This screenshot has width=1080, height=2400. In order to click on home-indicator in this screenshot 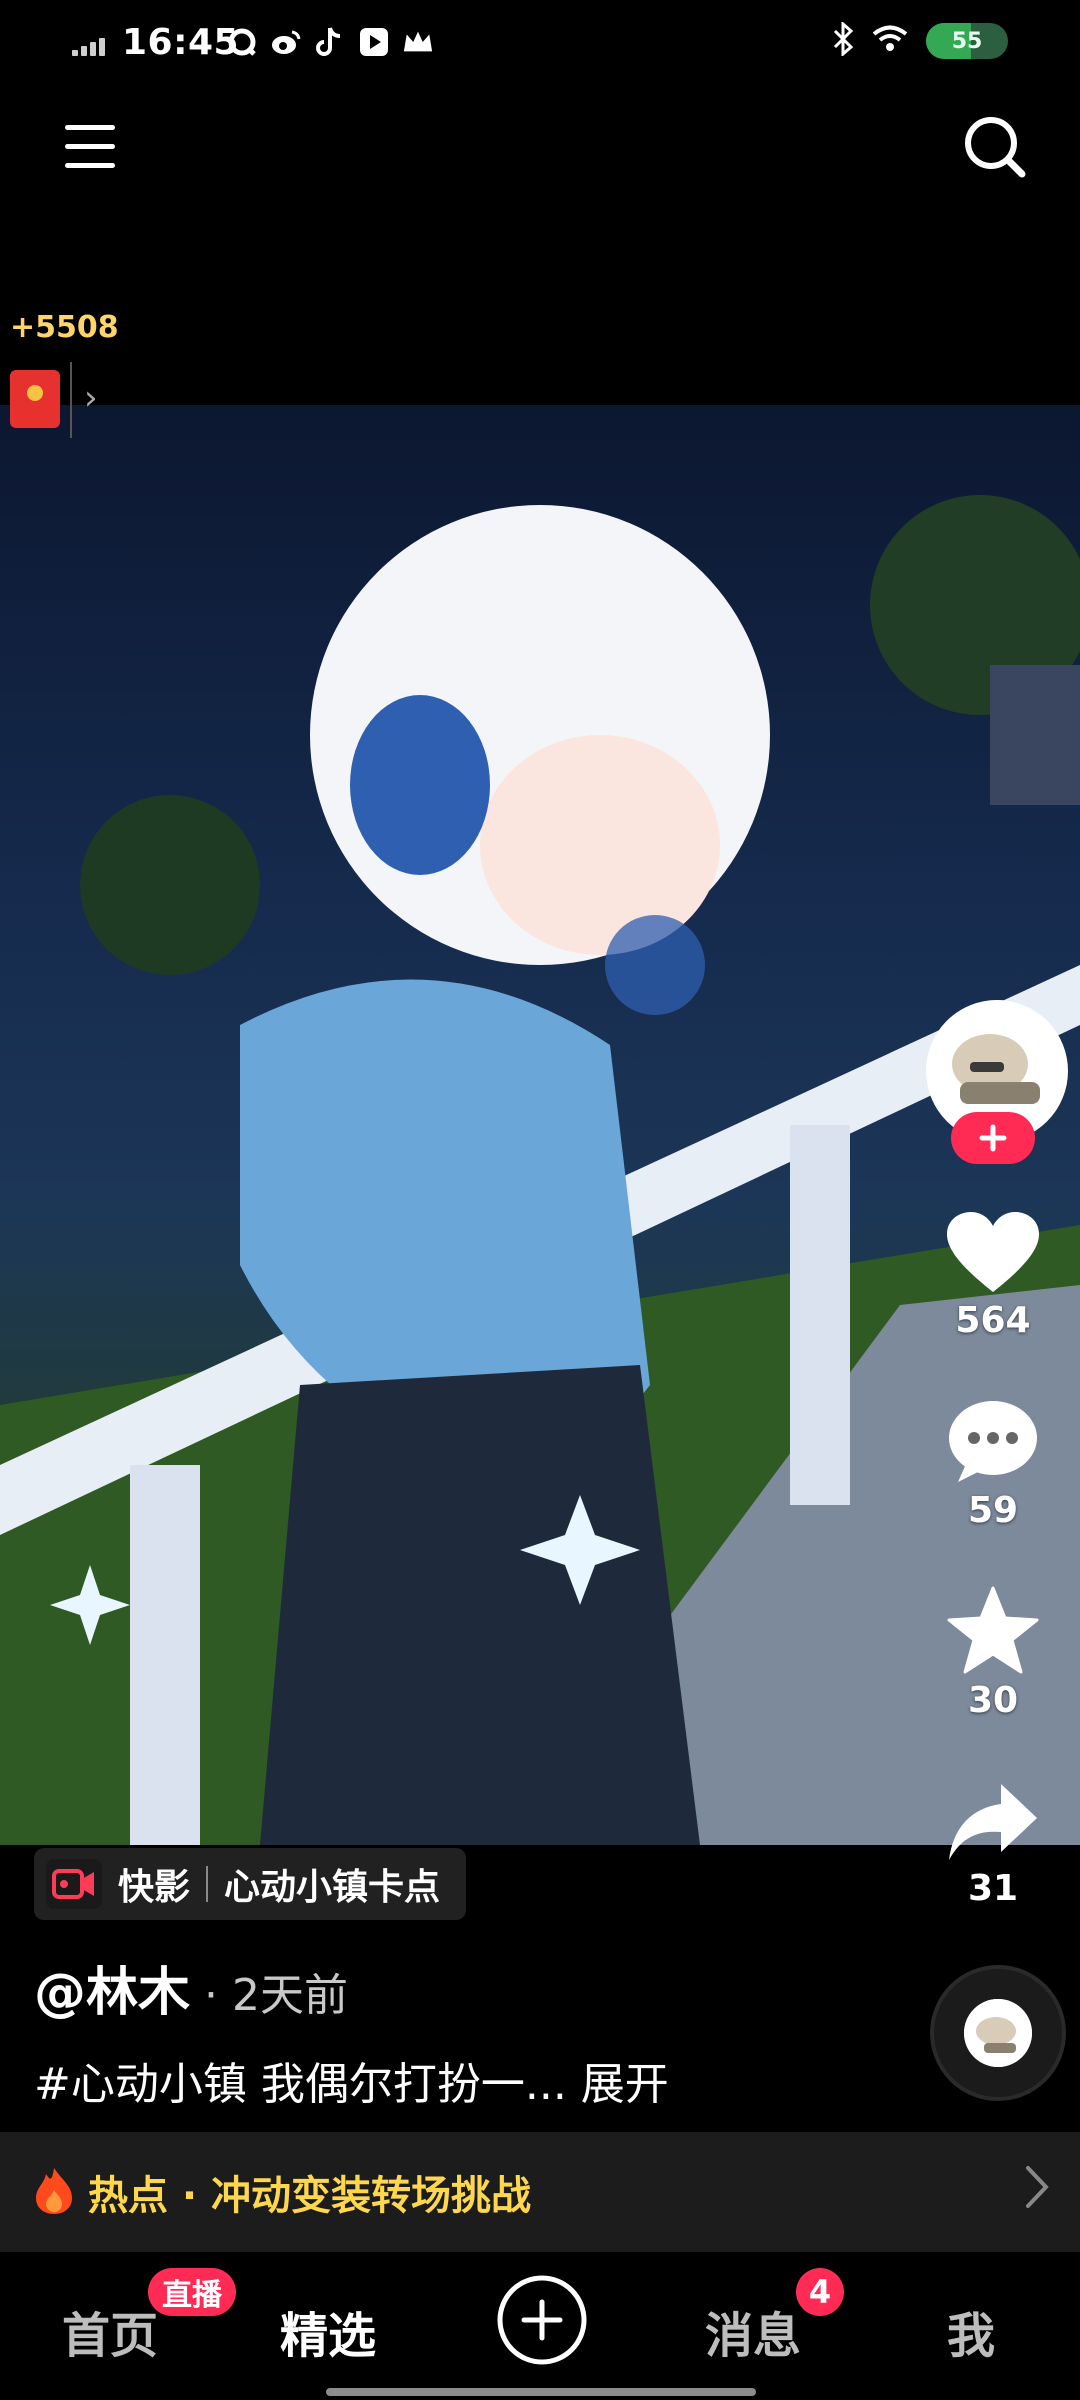, I will do `click(541, 2392)`.